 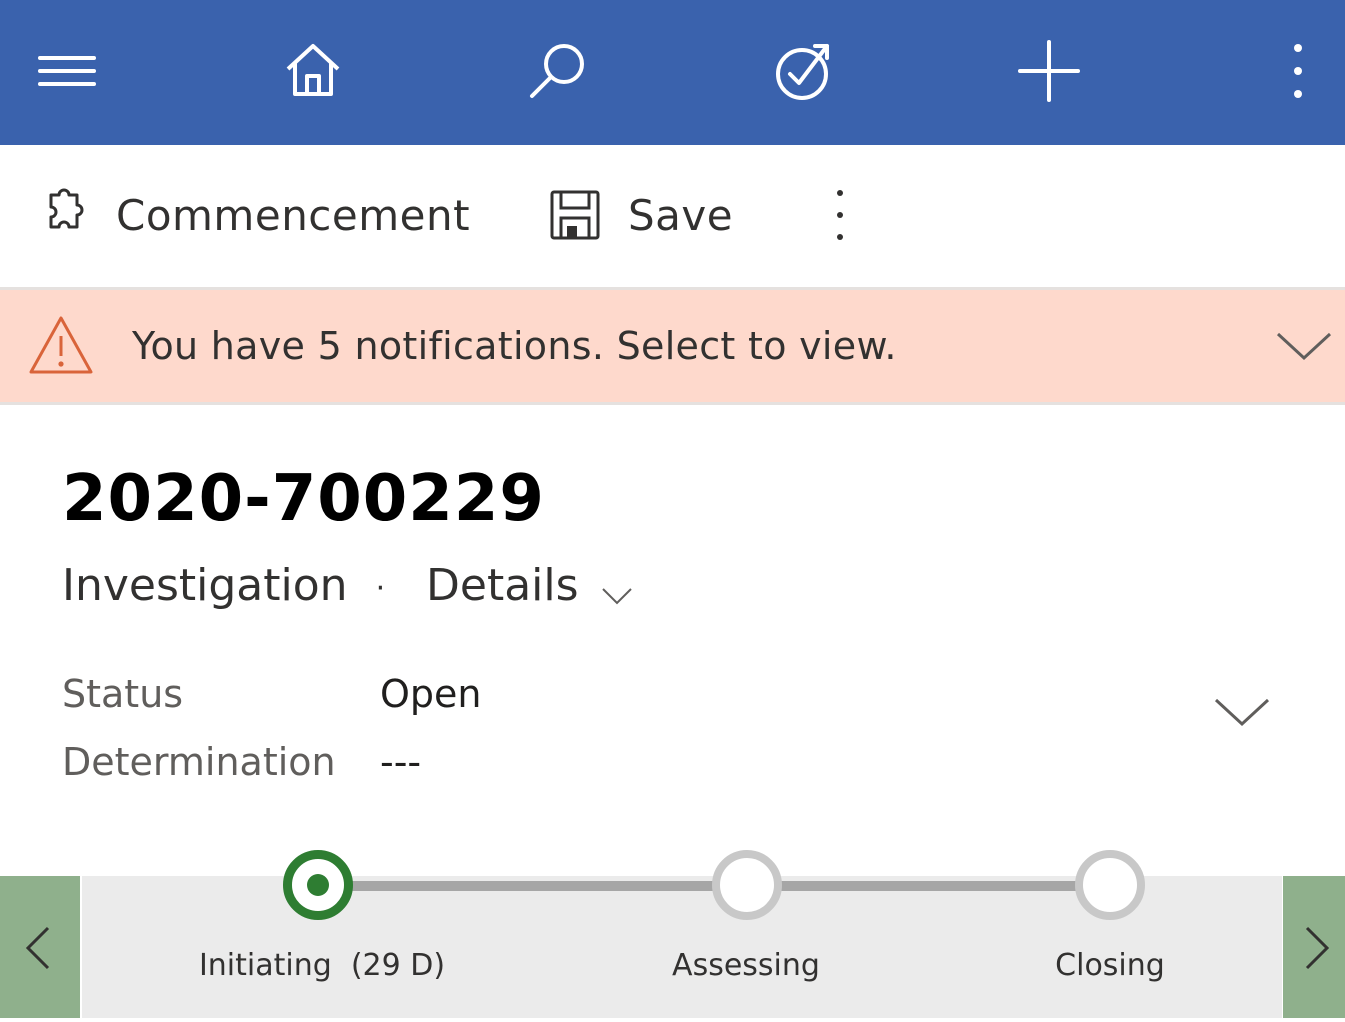 What do you see at coordinates (1110, 885) in the screenshot?
I see `stage-closing-marker` at bounding box center [1110, 885].